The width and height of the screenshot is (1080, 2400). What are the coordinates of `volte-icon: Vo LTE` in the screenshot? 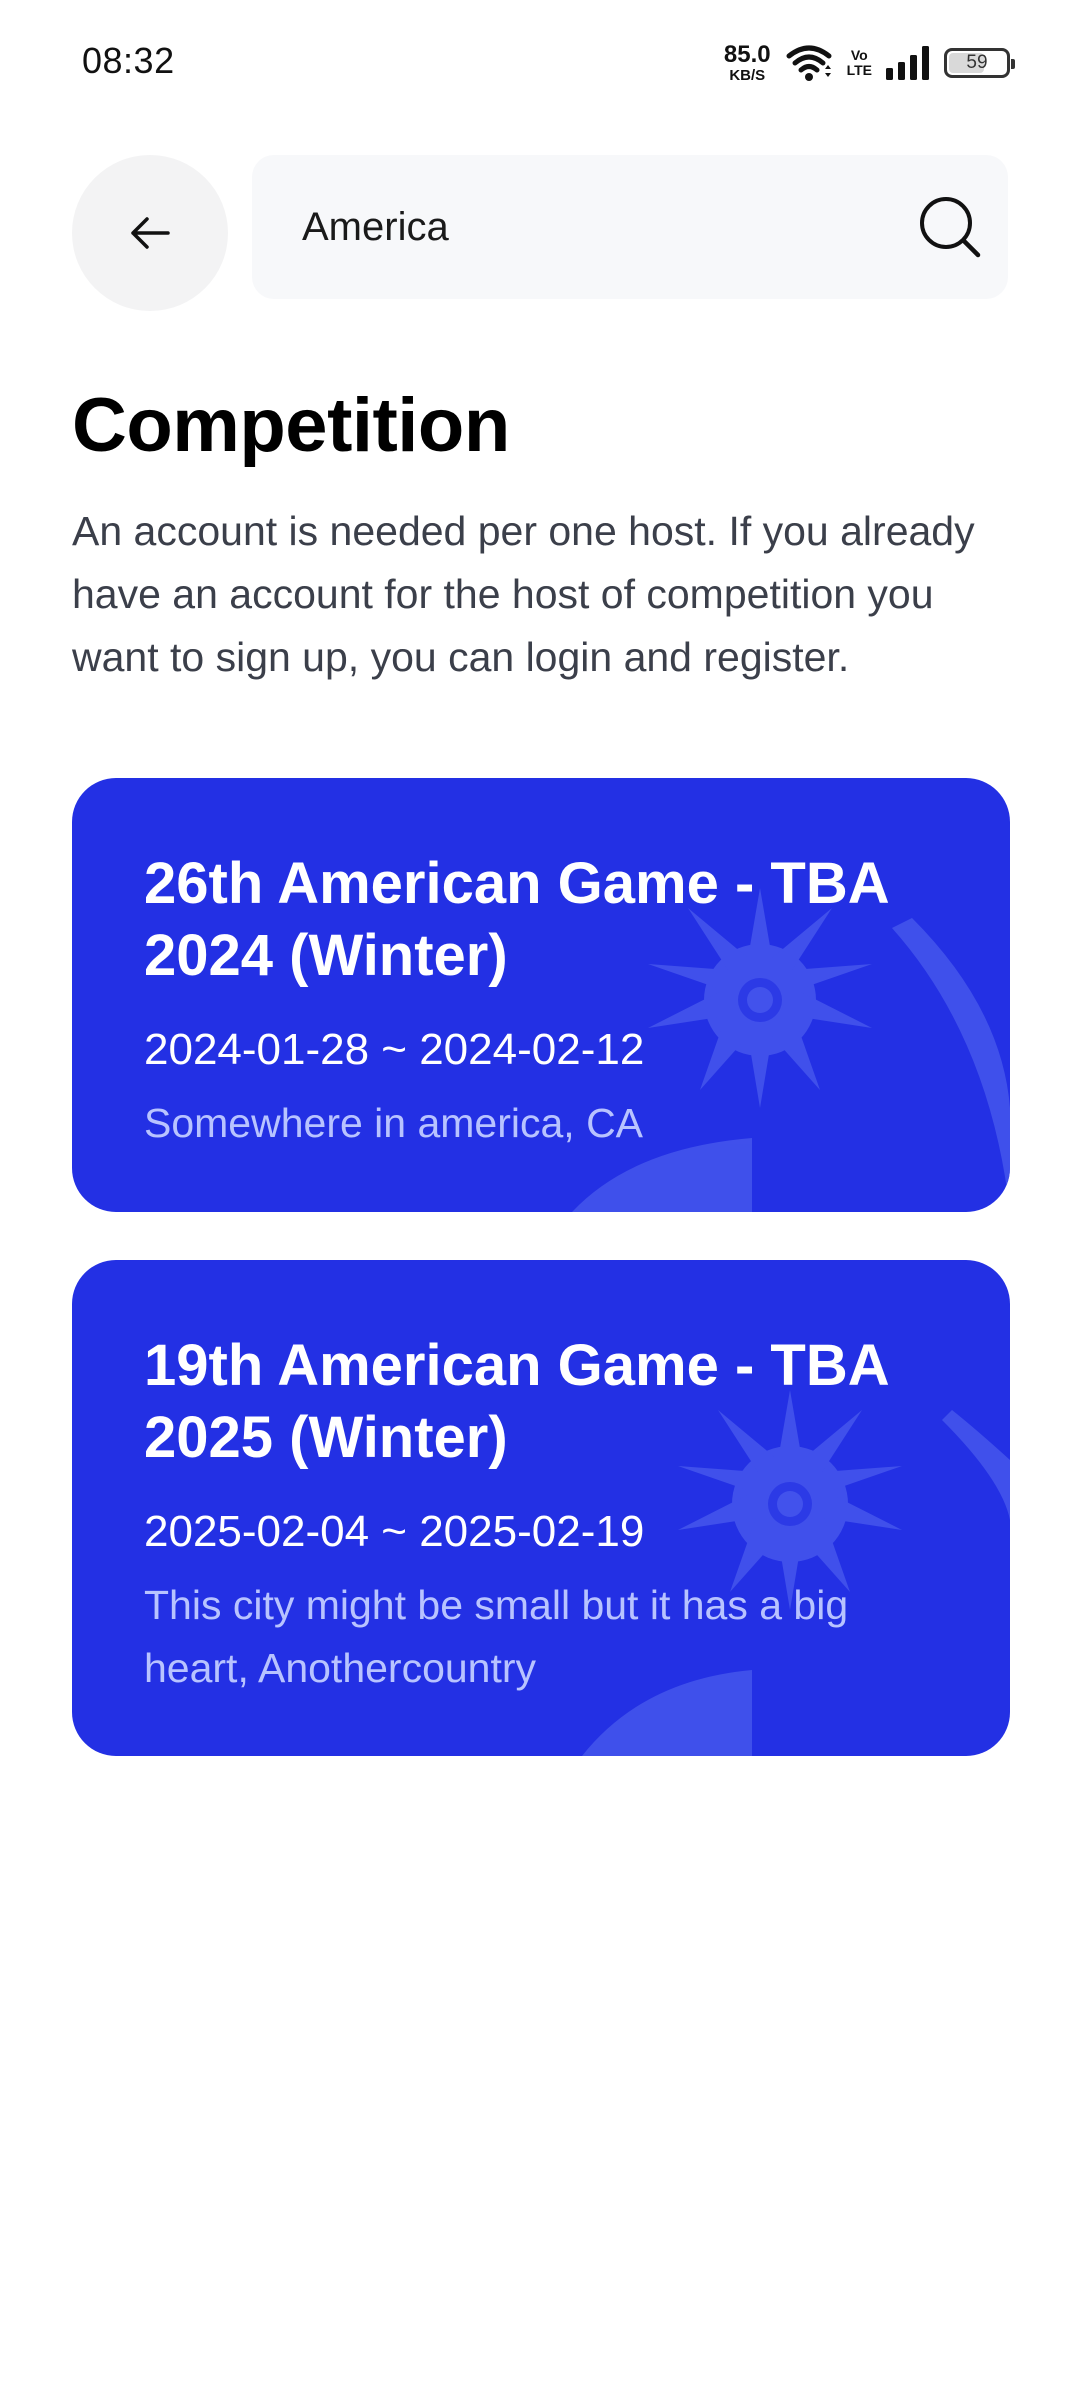 It's located at (859, 62).